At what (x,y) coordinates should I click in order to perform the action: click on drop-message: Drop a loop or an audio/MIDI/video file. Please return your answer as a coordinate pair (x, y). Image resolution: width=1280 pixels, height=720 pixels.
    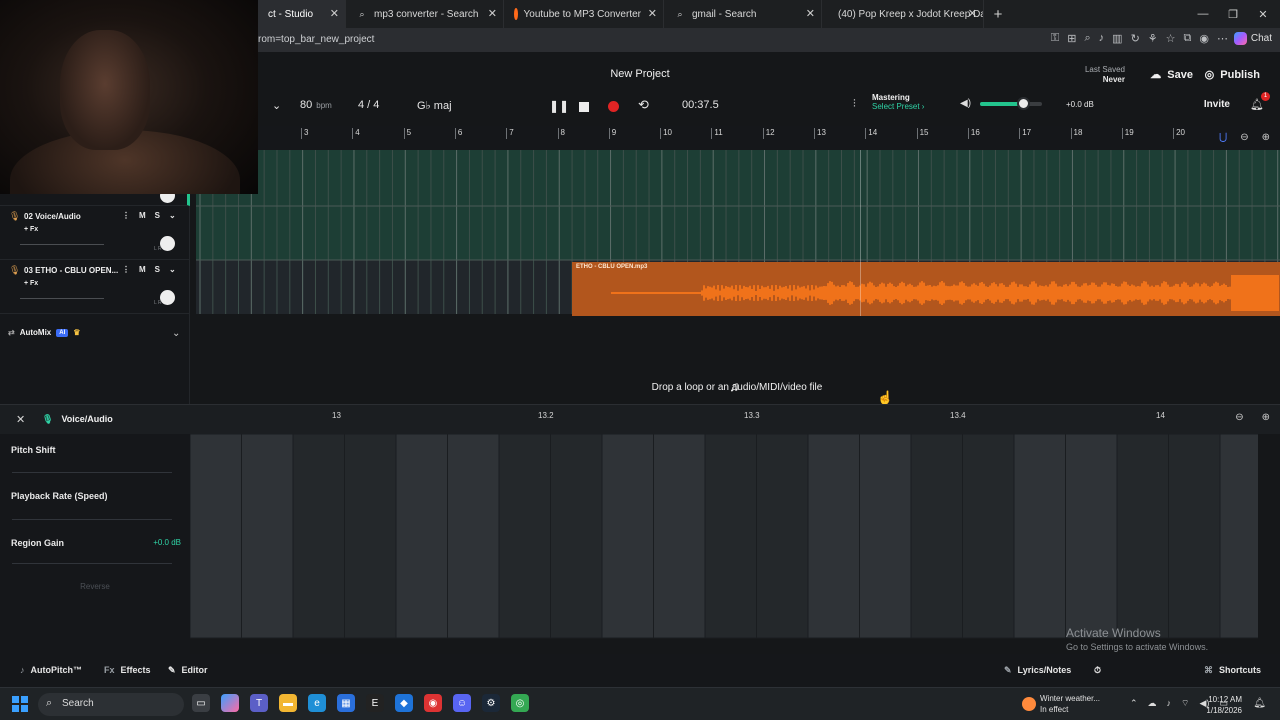
    Looking at the image, I should click on (640, 387).